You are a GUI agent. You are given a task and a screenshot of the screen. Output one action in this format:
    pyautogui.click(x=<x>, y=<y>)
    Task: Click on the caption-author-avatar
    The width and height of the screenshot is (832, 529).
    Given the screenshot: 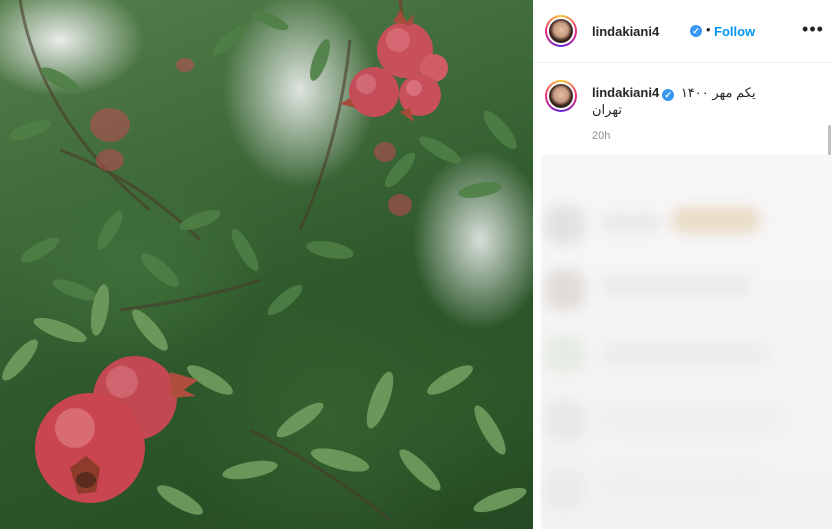 What is the action you would take?
    pyautogui.click(x=561, y=96)
    